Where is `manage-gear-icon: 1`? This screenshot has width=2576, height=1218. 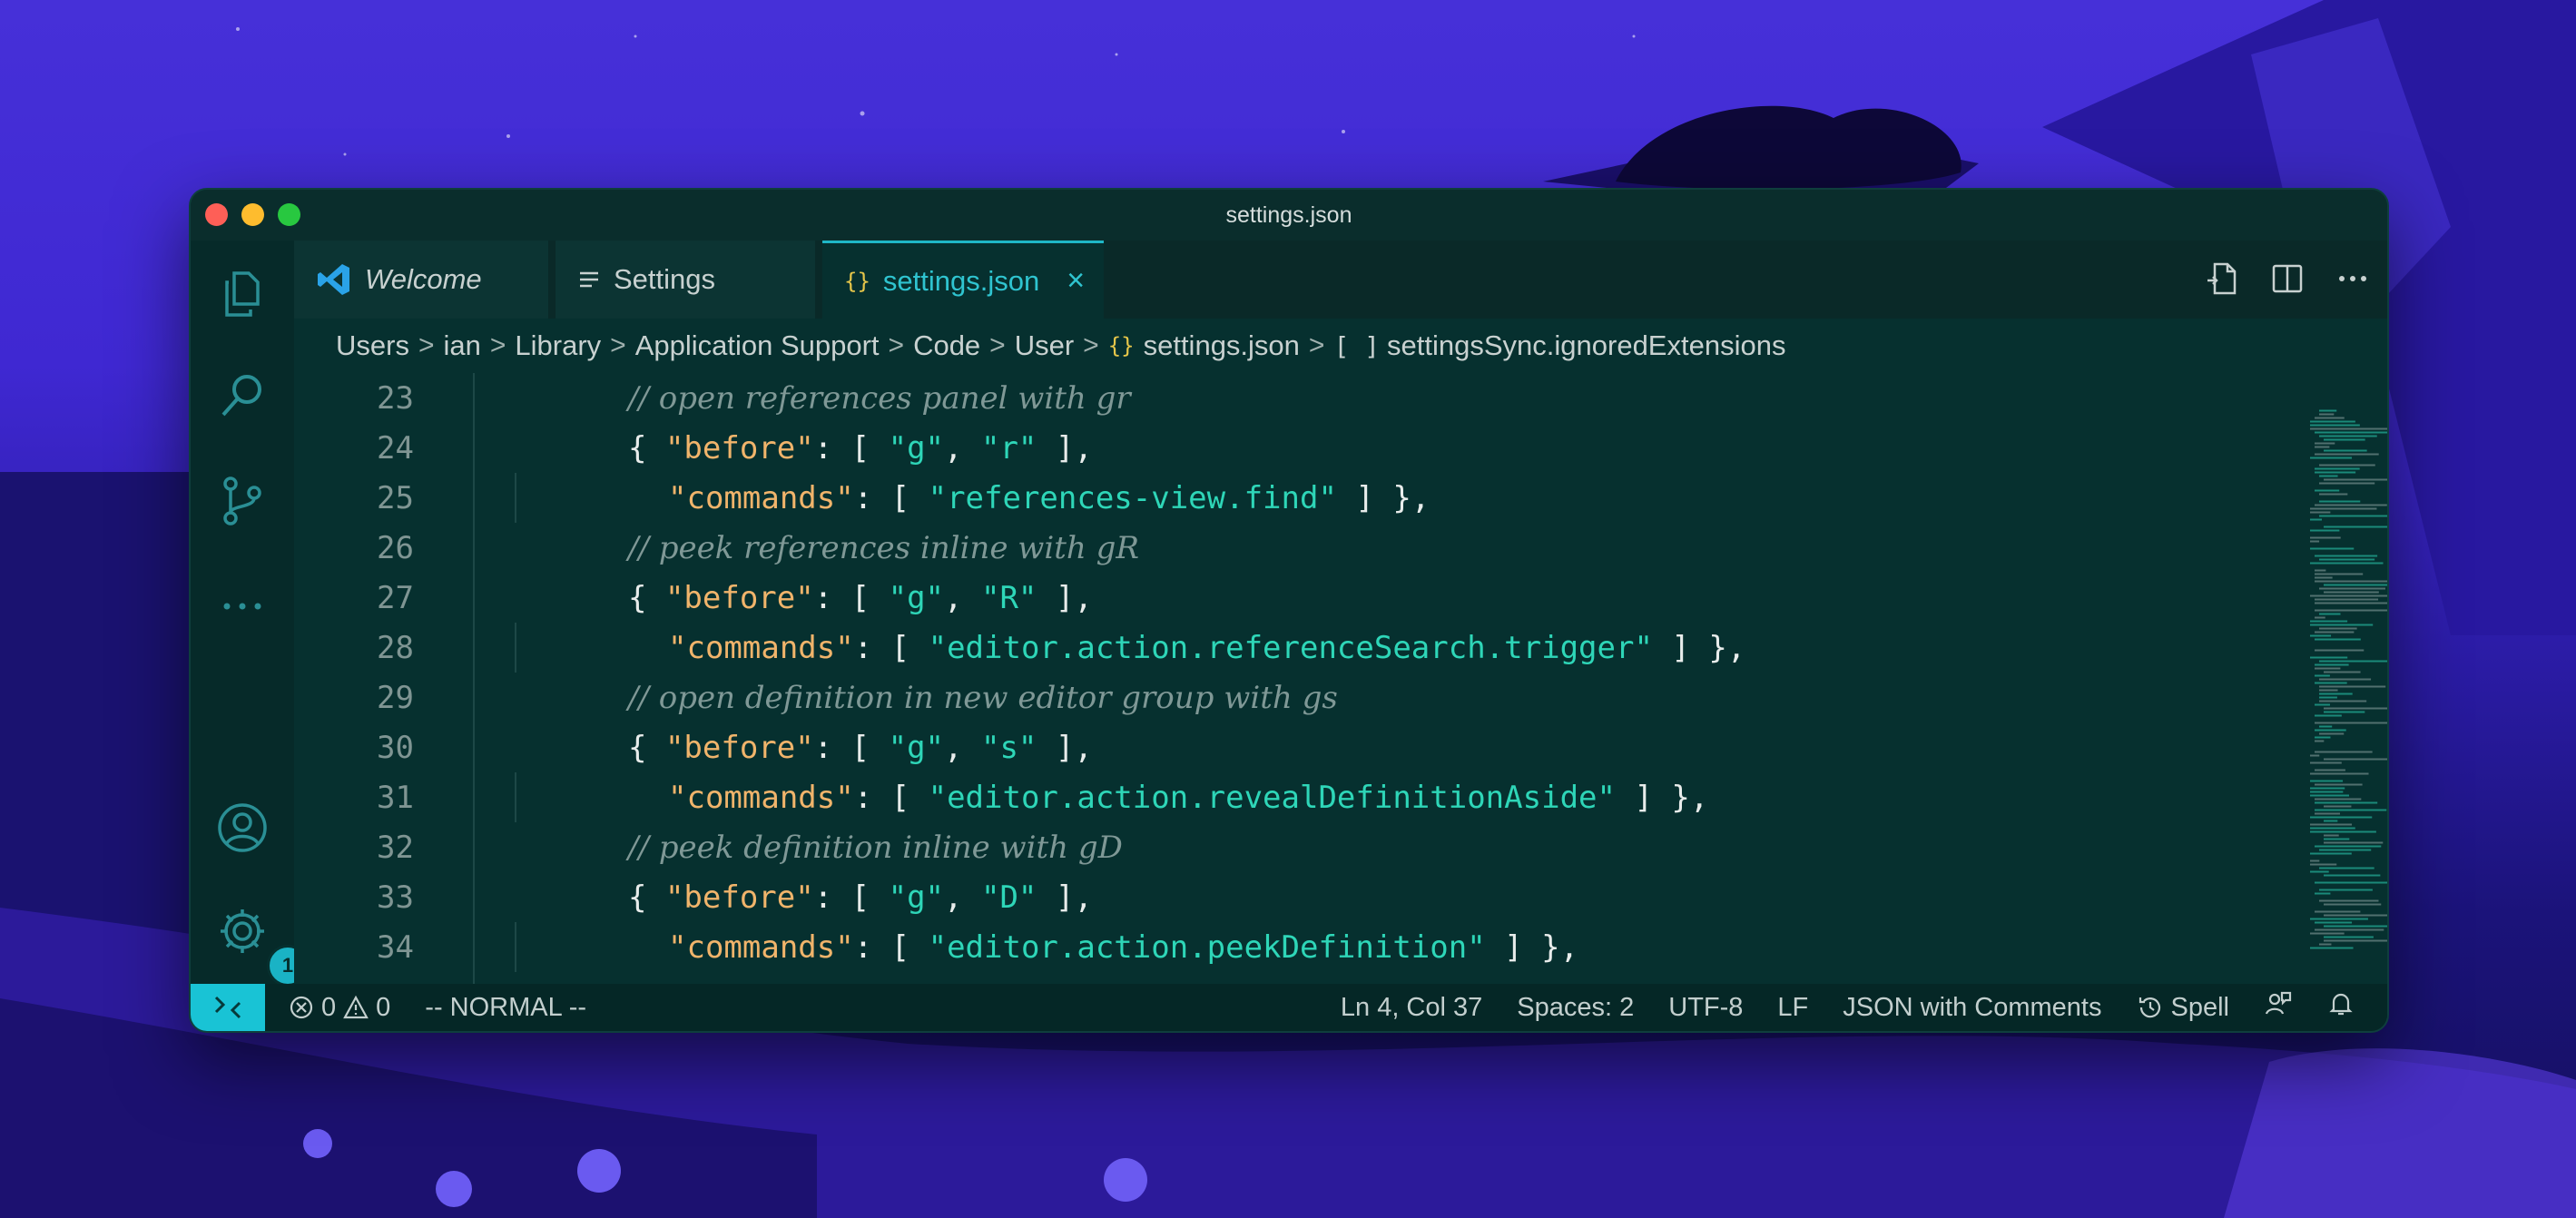
manage-gear-icon: 1 is located at coordinates (262, 946).